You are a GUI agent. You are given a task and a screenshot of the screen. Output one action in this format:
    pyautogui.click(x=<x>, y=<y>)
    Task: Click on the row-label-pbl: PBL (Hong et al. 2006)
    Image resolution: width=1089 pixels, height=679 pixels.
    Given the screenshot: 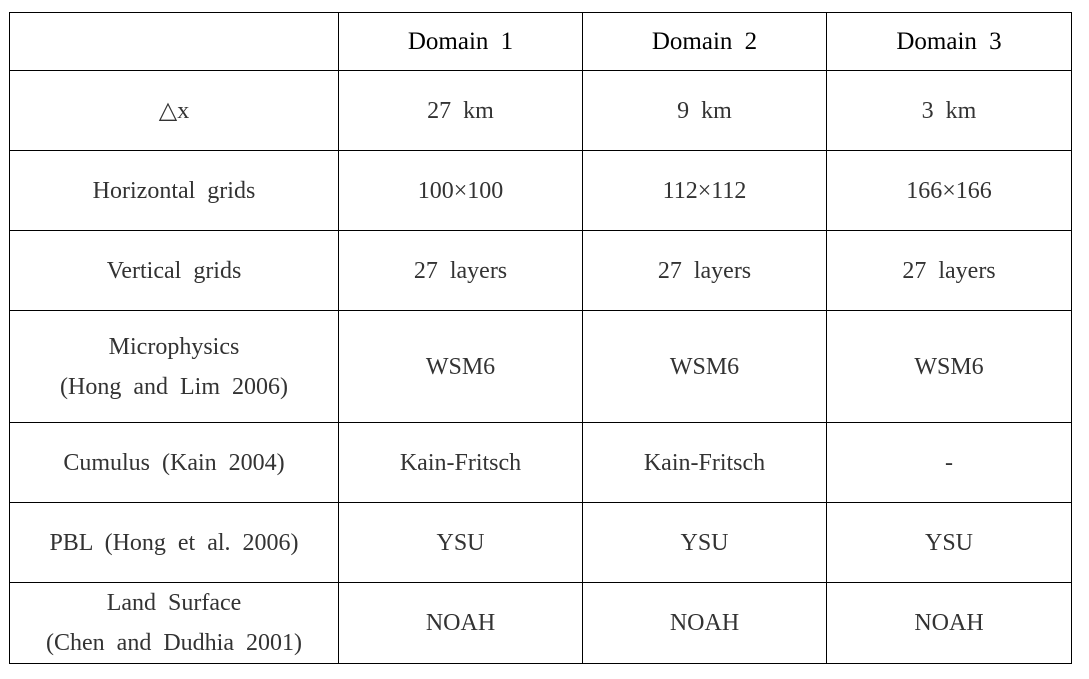 What is the action you would take?
    pyautogui.click(x=174, y=542)
    